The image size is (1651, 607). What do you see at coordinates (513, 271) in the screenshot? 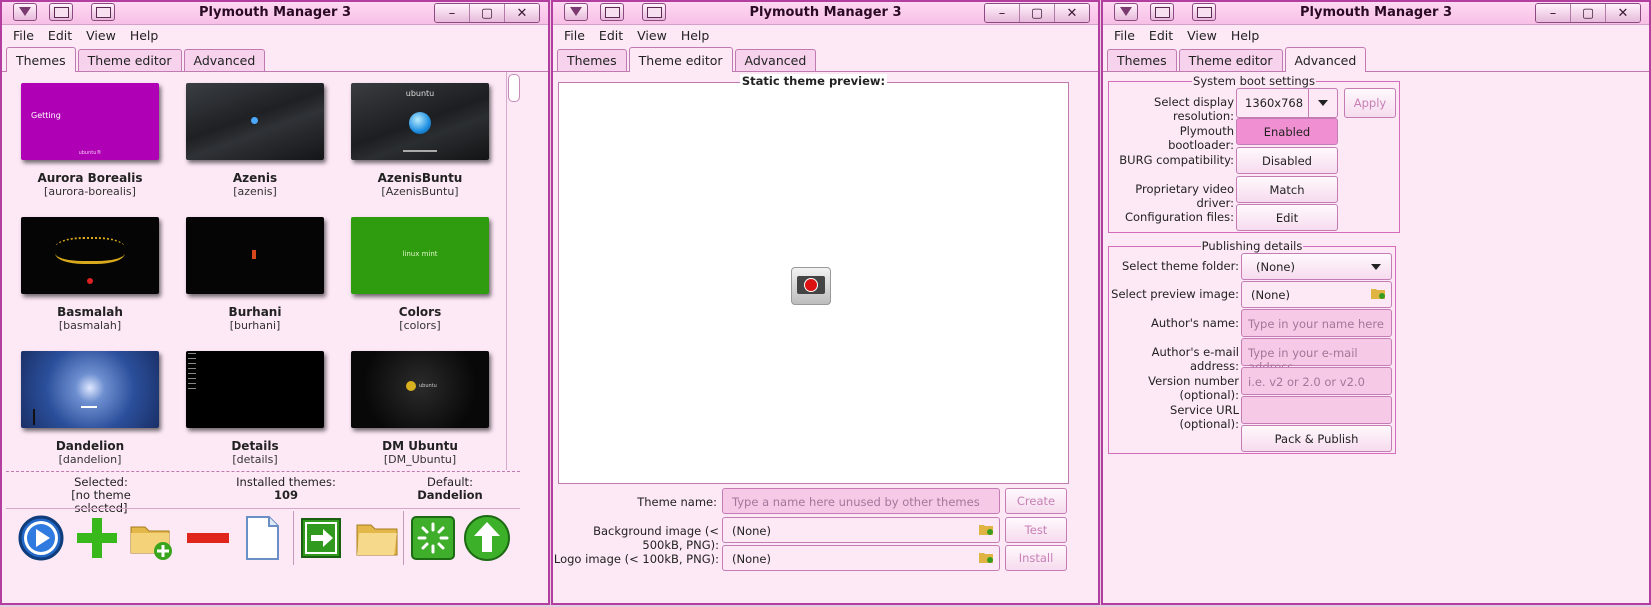
I see `theme-grid-scrollbar` at bounding box center [513, 271].